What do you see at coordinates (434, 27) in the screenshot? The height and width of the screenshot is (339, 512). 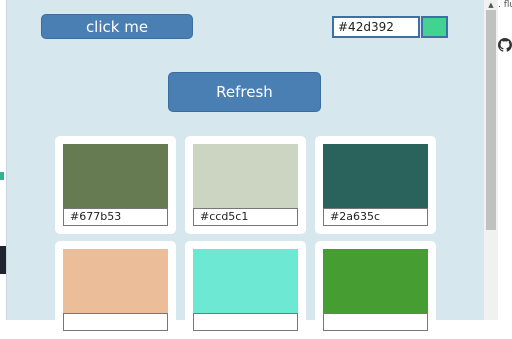 I see `color-preview-swatch` at bounding box center [434, 27].